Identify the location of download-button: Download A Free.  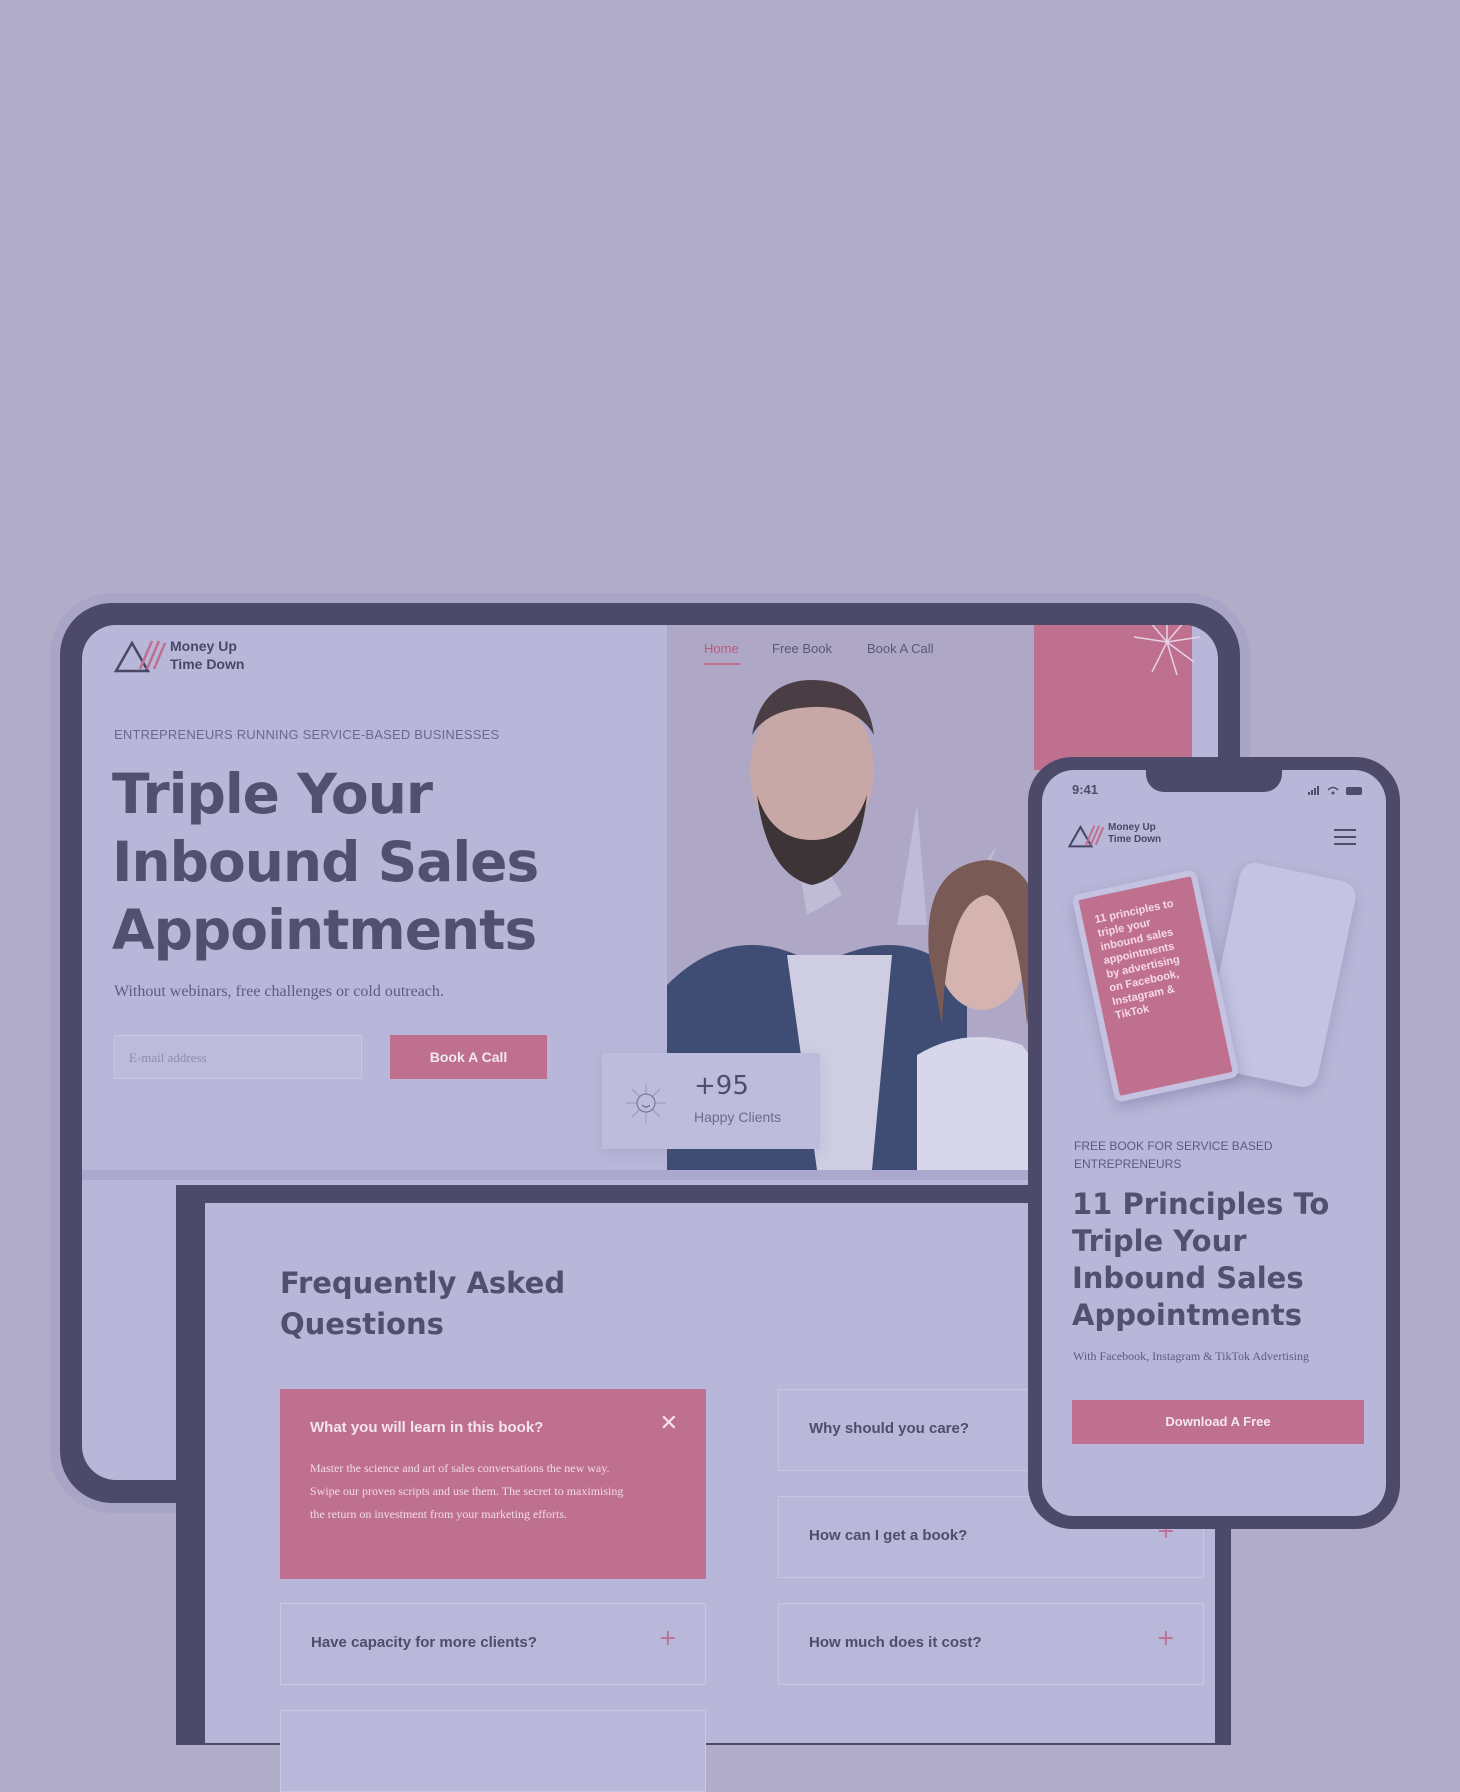
(1218, 1422).